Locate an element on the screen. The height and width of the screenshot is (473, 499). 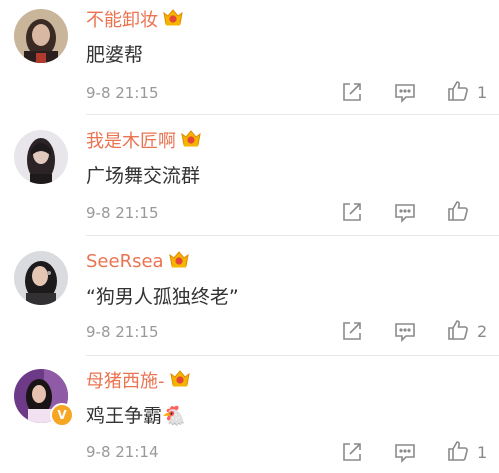
username-link: SeeRsea is located at coordinates (125, 261).